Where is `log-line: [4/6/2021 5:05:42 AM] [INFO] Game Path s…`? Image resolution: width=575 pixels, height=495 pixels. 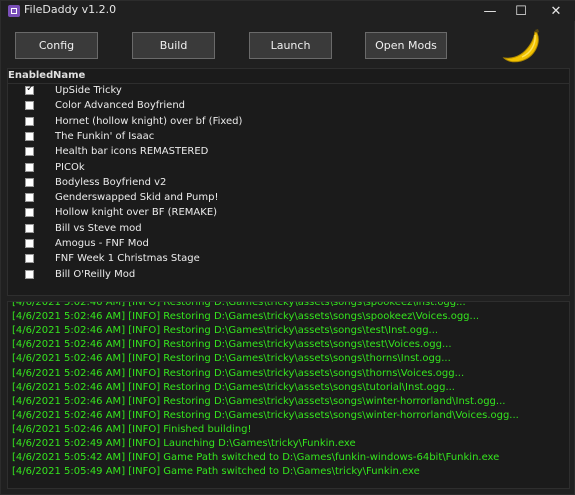 log-line: [4/6/2021 5:05:42 AM] [INFO] Game Path s… is located at coordinates (256, 458).